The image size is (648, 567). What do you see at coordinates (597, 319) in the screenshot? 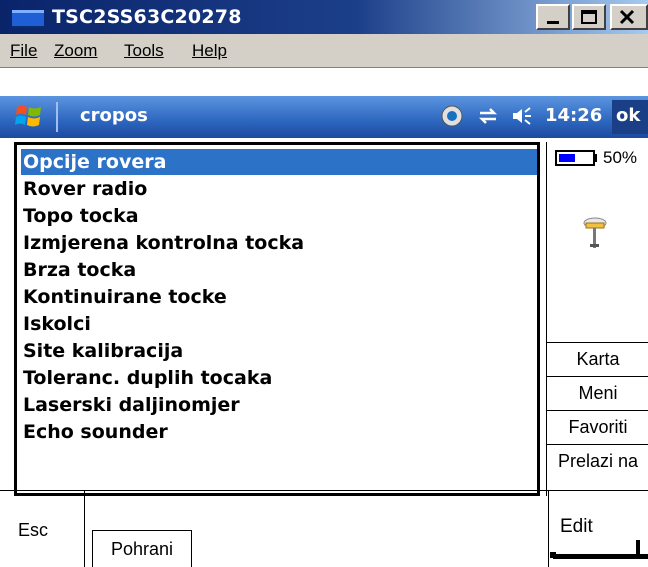
I see `side-panel: 50% Karta Meni Favoriti Prelazi na` at bounding box center [597, 319].